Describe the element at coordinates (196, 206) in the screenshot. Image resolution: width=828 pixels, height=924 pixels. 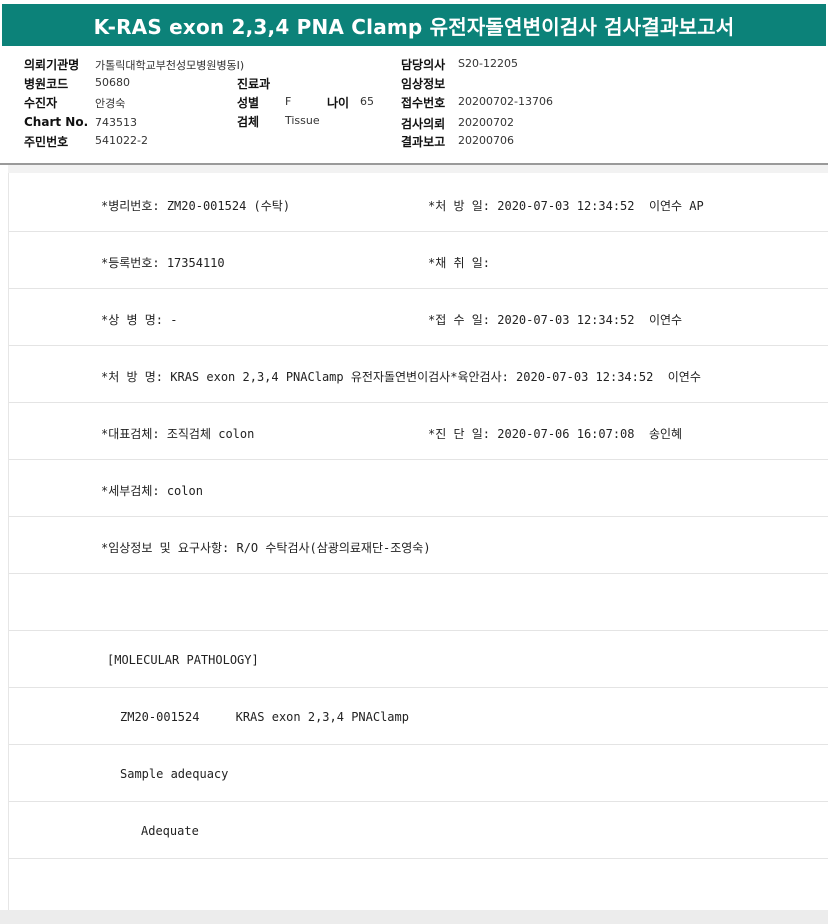
I see `pathology-number: *병리번호: ZM20-001524 (수탁)` at that location.